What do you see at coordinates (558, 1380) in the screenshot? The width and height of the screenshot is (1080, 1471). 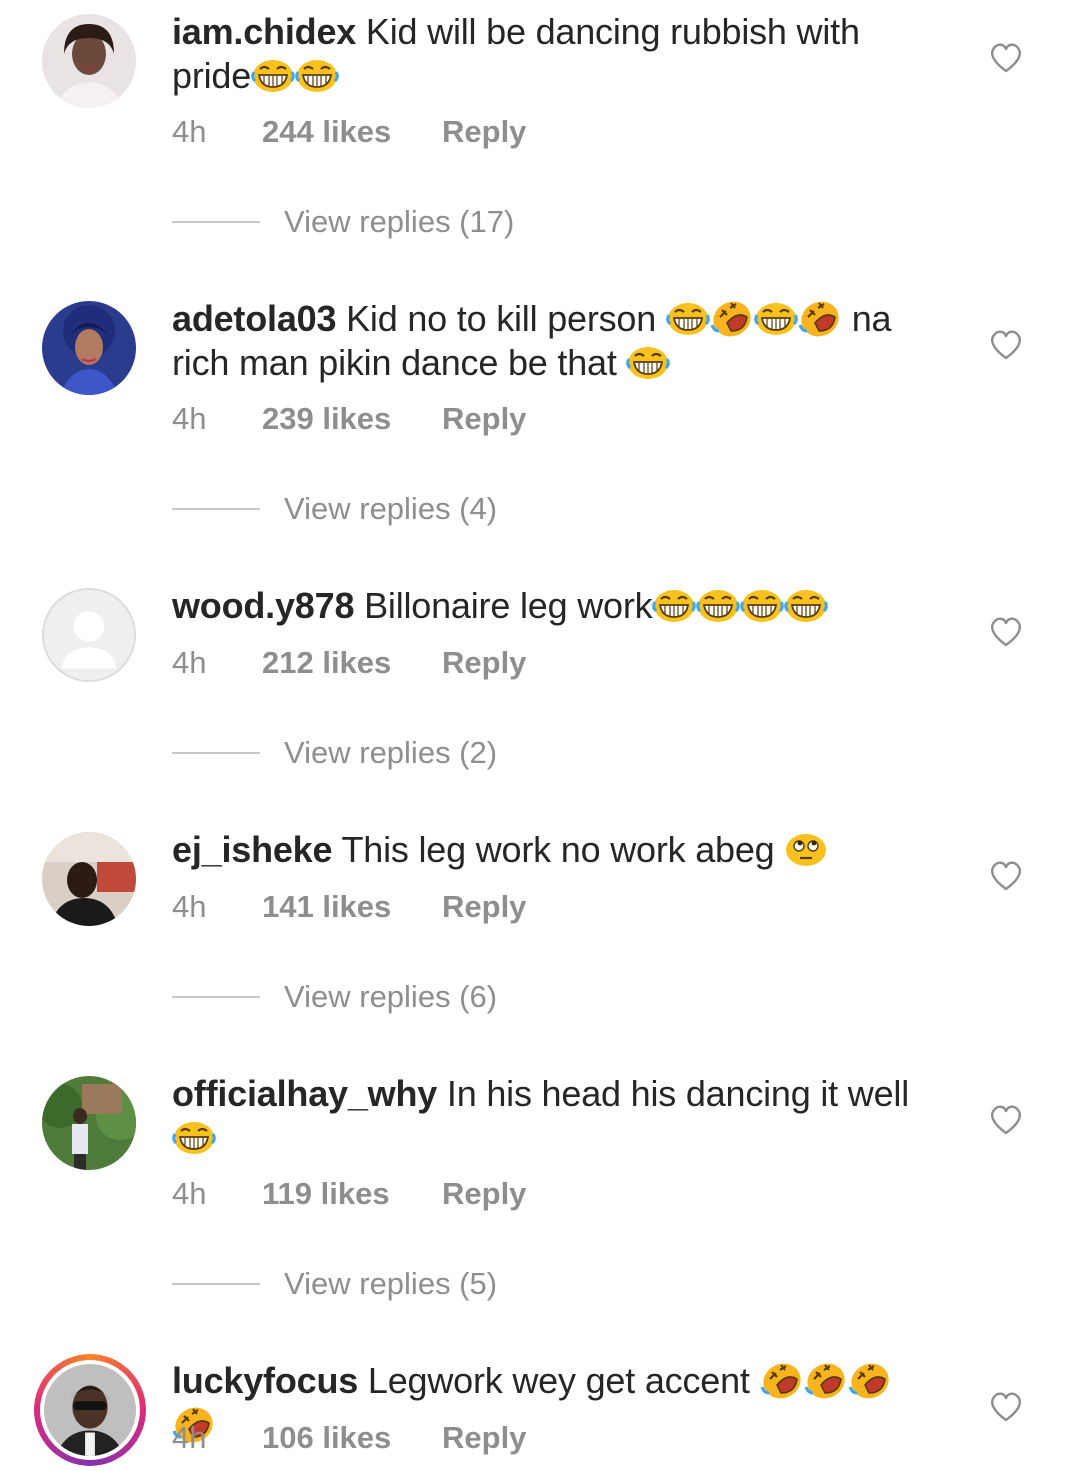 I see `comment-body: Legwork wey get accent` at bounding box center [558, 1380].